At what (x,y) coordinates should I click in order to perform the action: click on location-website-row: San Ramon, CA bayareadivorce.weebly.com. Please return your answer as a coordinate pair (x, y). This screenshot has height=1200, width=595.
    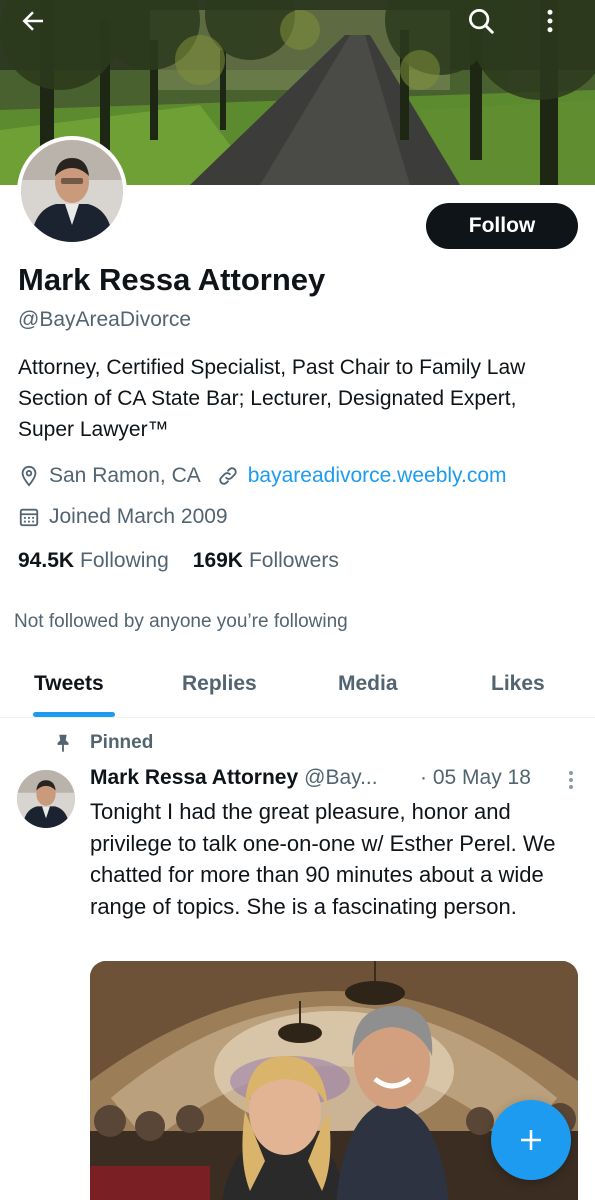
    Looking at the image, I should click on (262, 476).